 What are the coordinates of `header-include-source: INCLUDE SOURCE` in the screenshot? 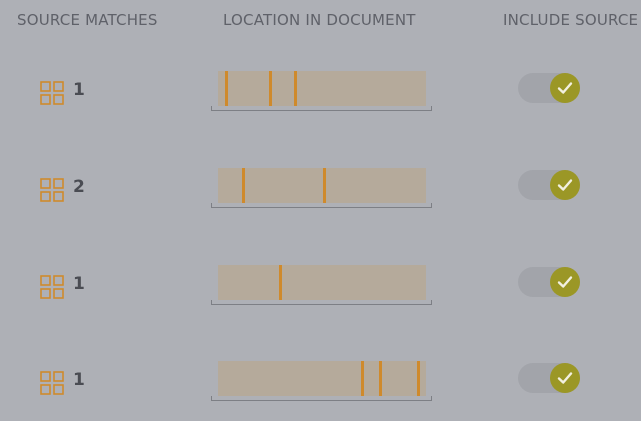 It's located at (571, 20).